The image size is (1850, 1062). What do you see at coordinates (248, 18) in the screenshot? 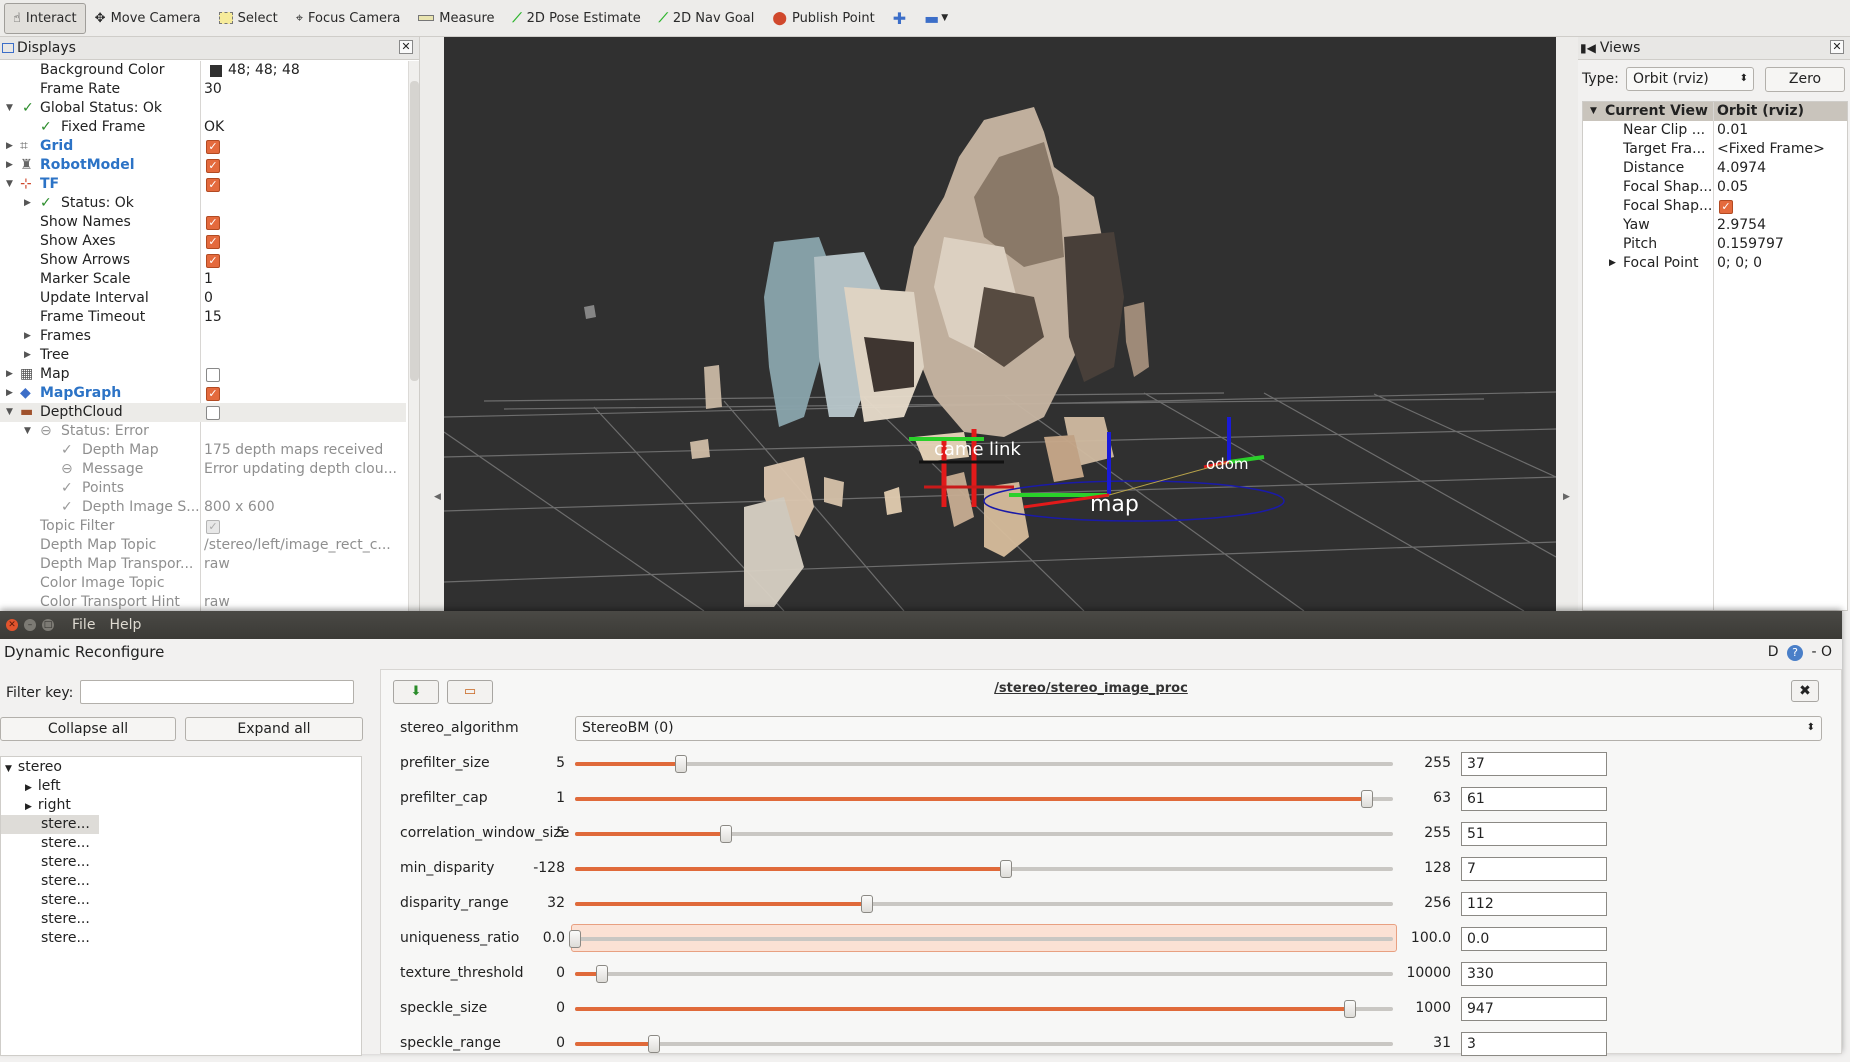
I see `select-tool: Select` at bounding box center [248, 18].